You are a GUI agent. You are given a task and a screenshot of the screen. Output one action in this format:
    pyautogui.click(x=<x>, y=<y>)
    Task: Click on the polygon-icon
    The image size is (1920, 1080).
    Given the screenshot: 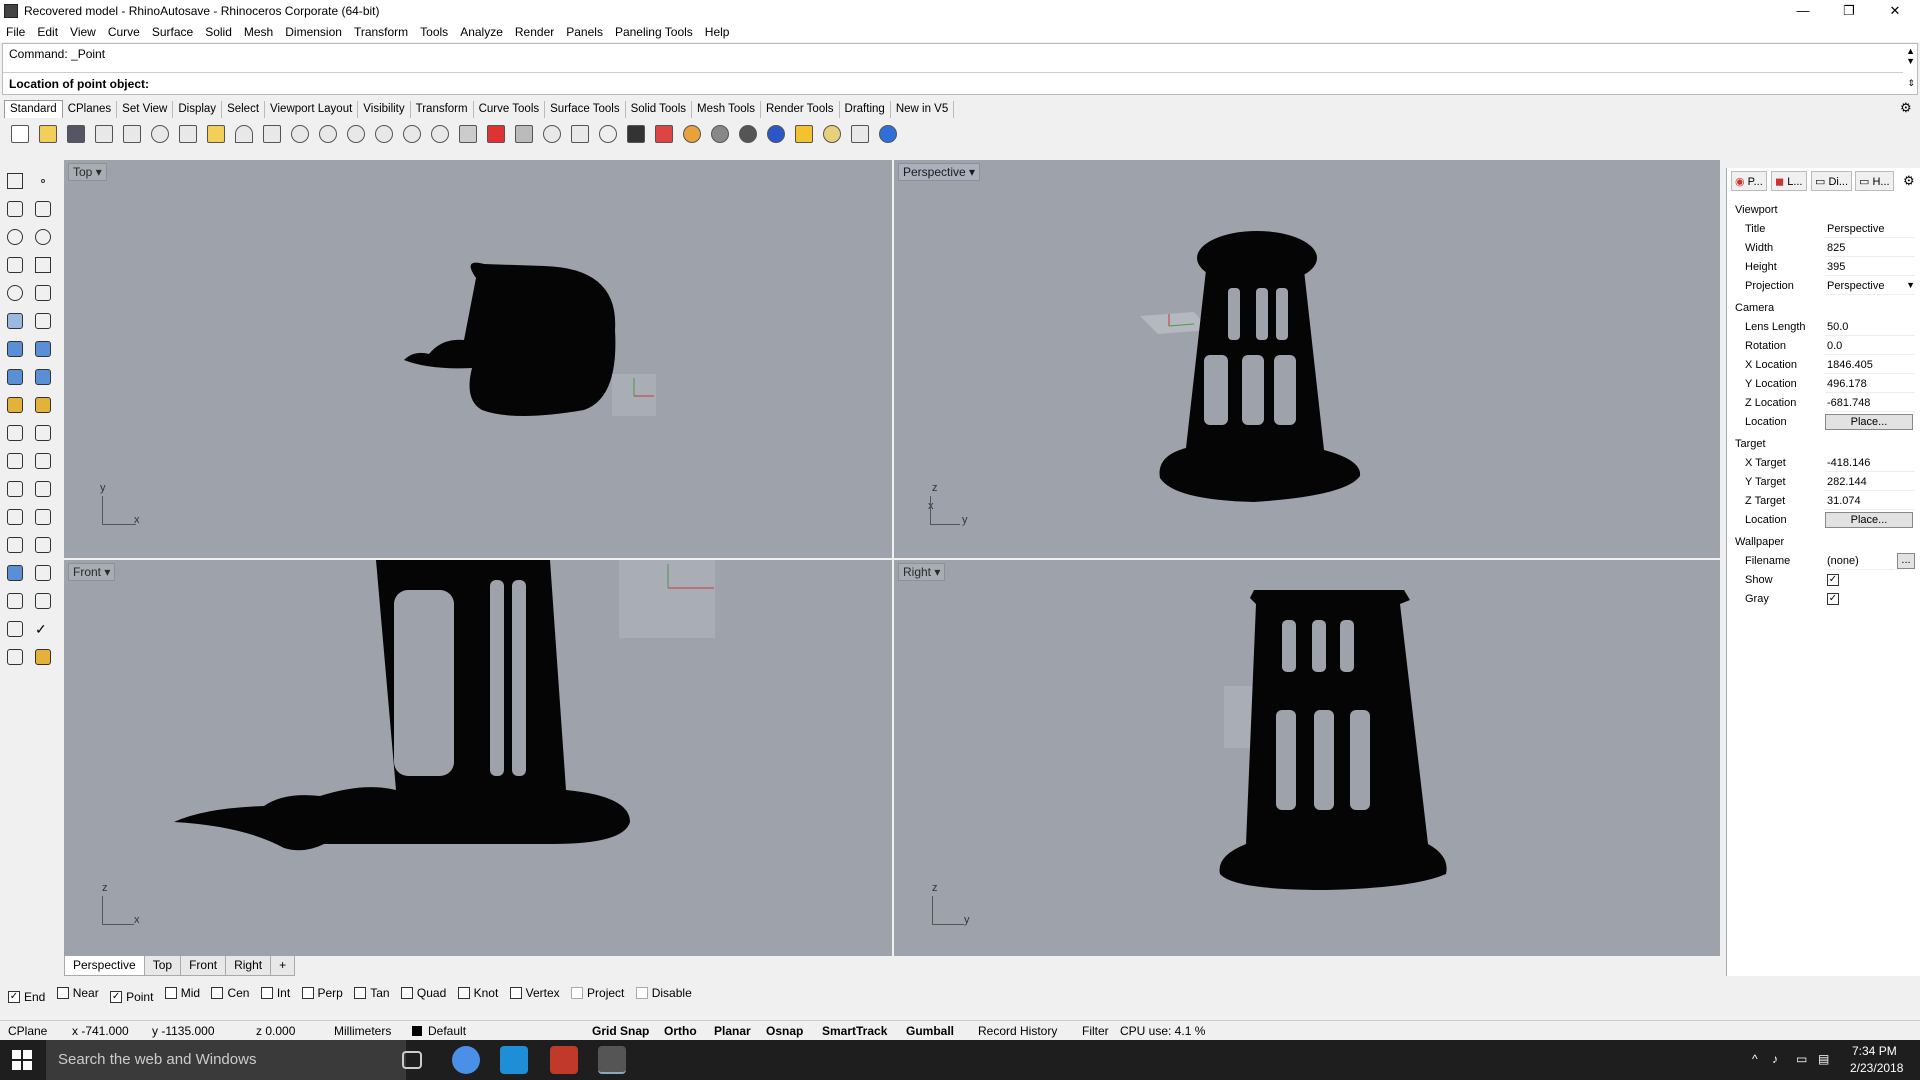 What is the action you would take?
    pyautogui.click(x=15, y=265)
    